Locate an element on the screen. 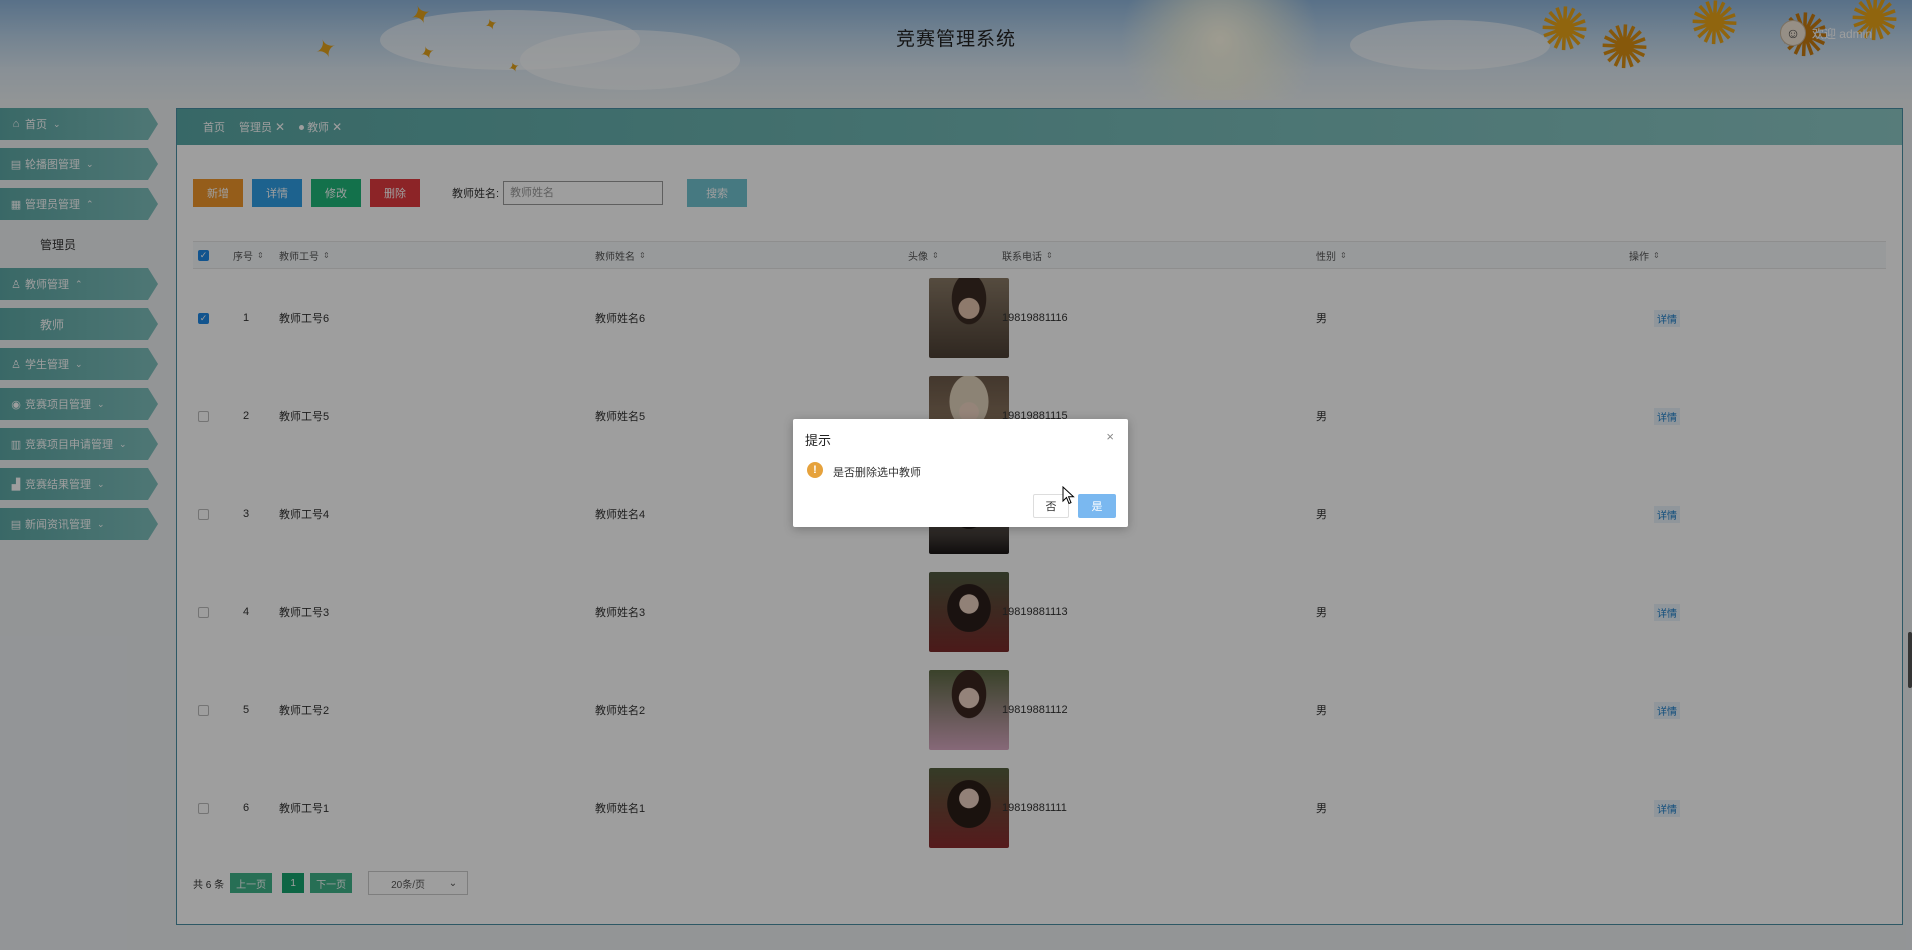 Image resolution: width=1912 pixels, height=950 pixels. mouse-cursor-icon is located at coordinates (1068, 495).